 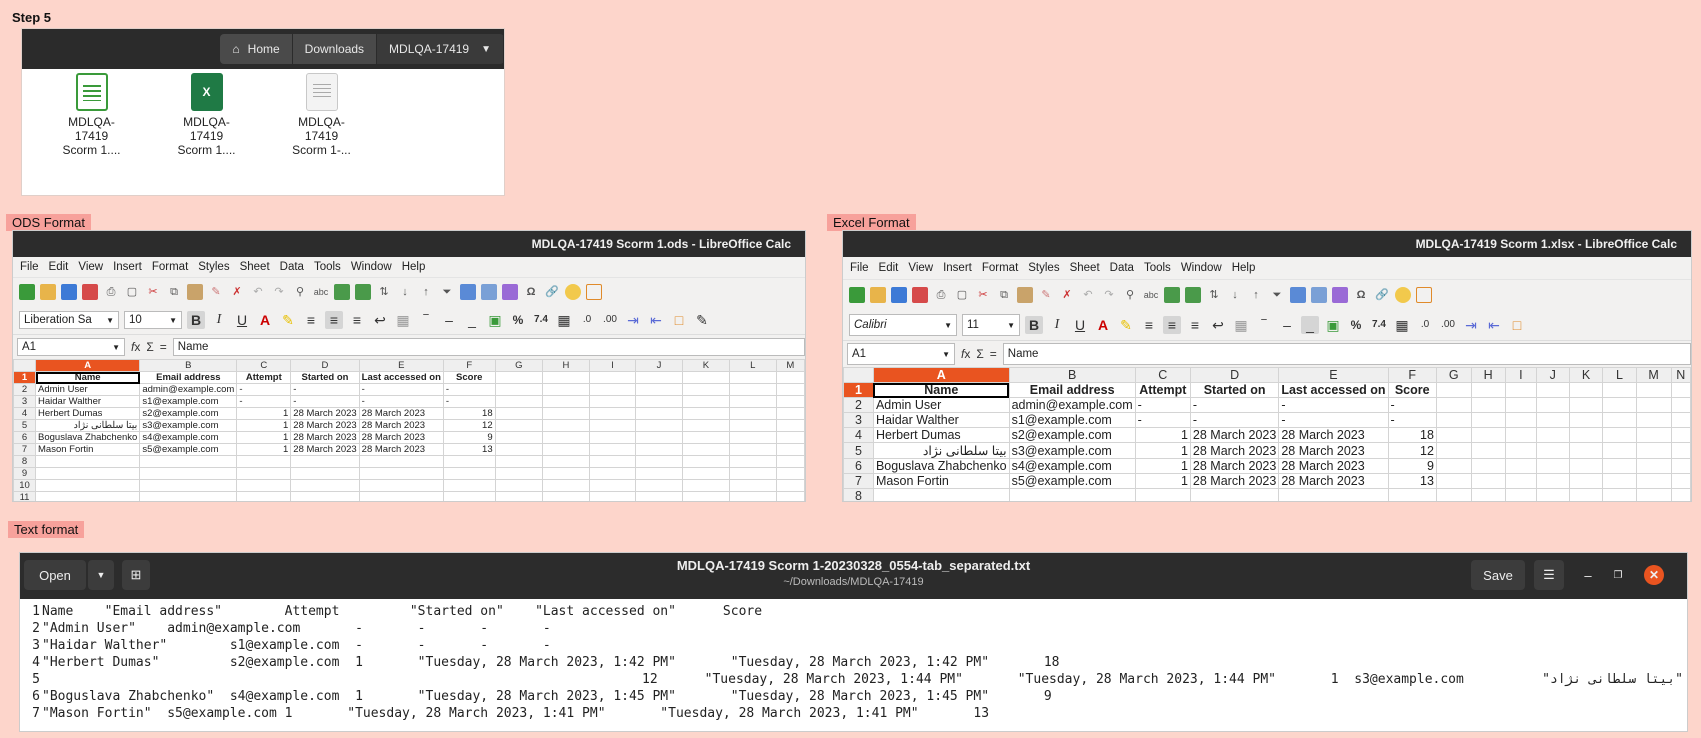 What do you see at coordinates (962, 295) in the screenshot?
I see `print-preview-icon: ▢` at bounding box center [962, 295].